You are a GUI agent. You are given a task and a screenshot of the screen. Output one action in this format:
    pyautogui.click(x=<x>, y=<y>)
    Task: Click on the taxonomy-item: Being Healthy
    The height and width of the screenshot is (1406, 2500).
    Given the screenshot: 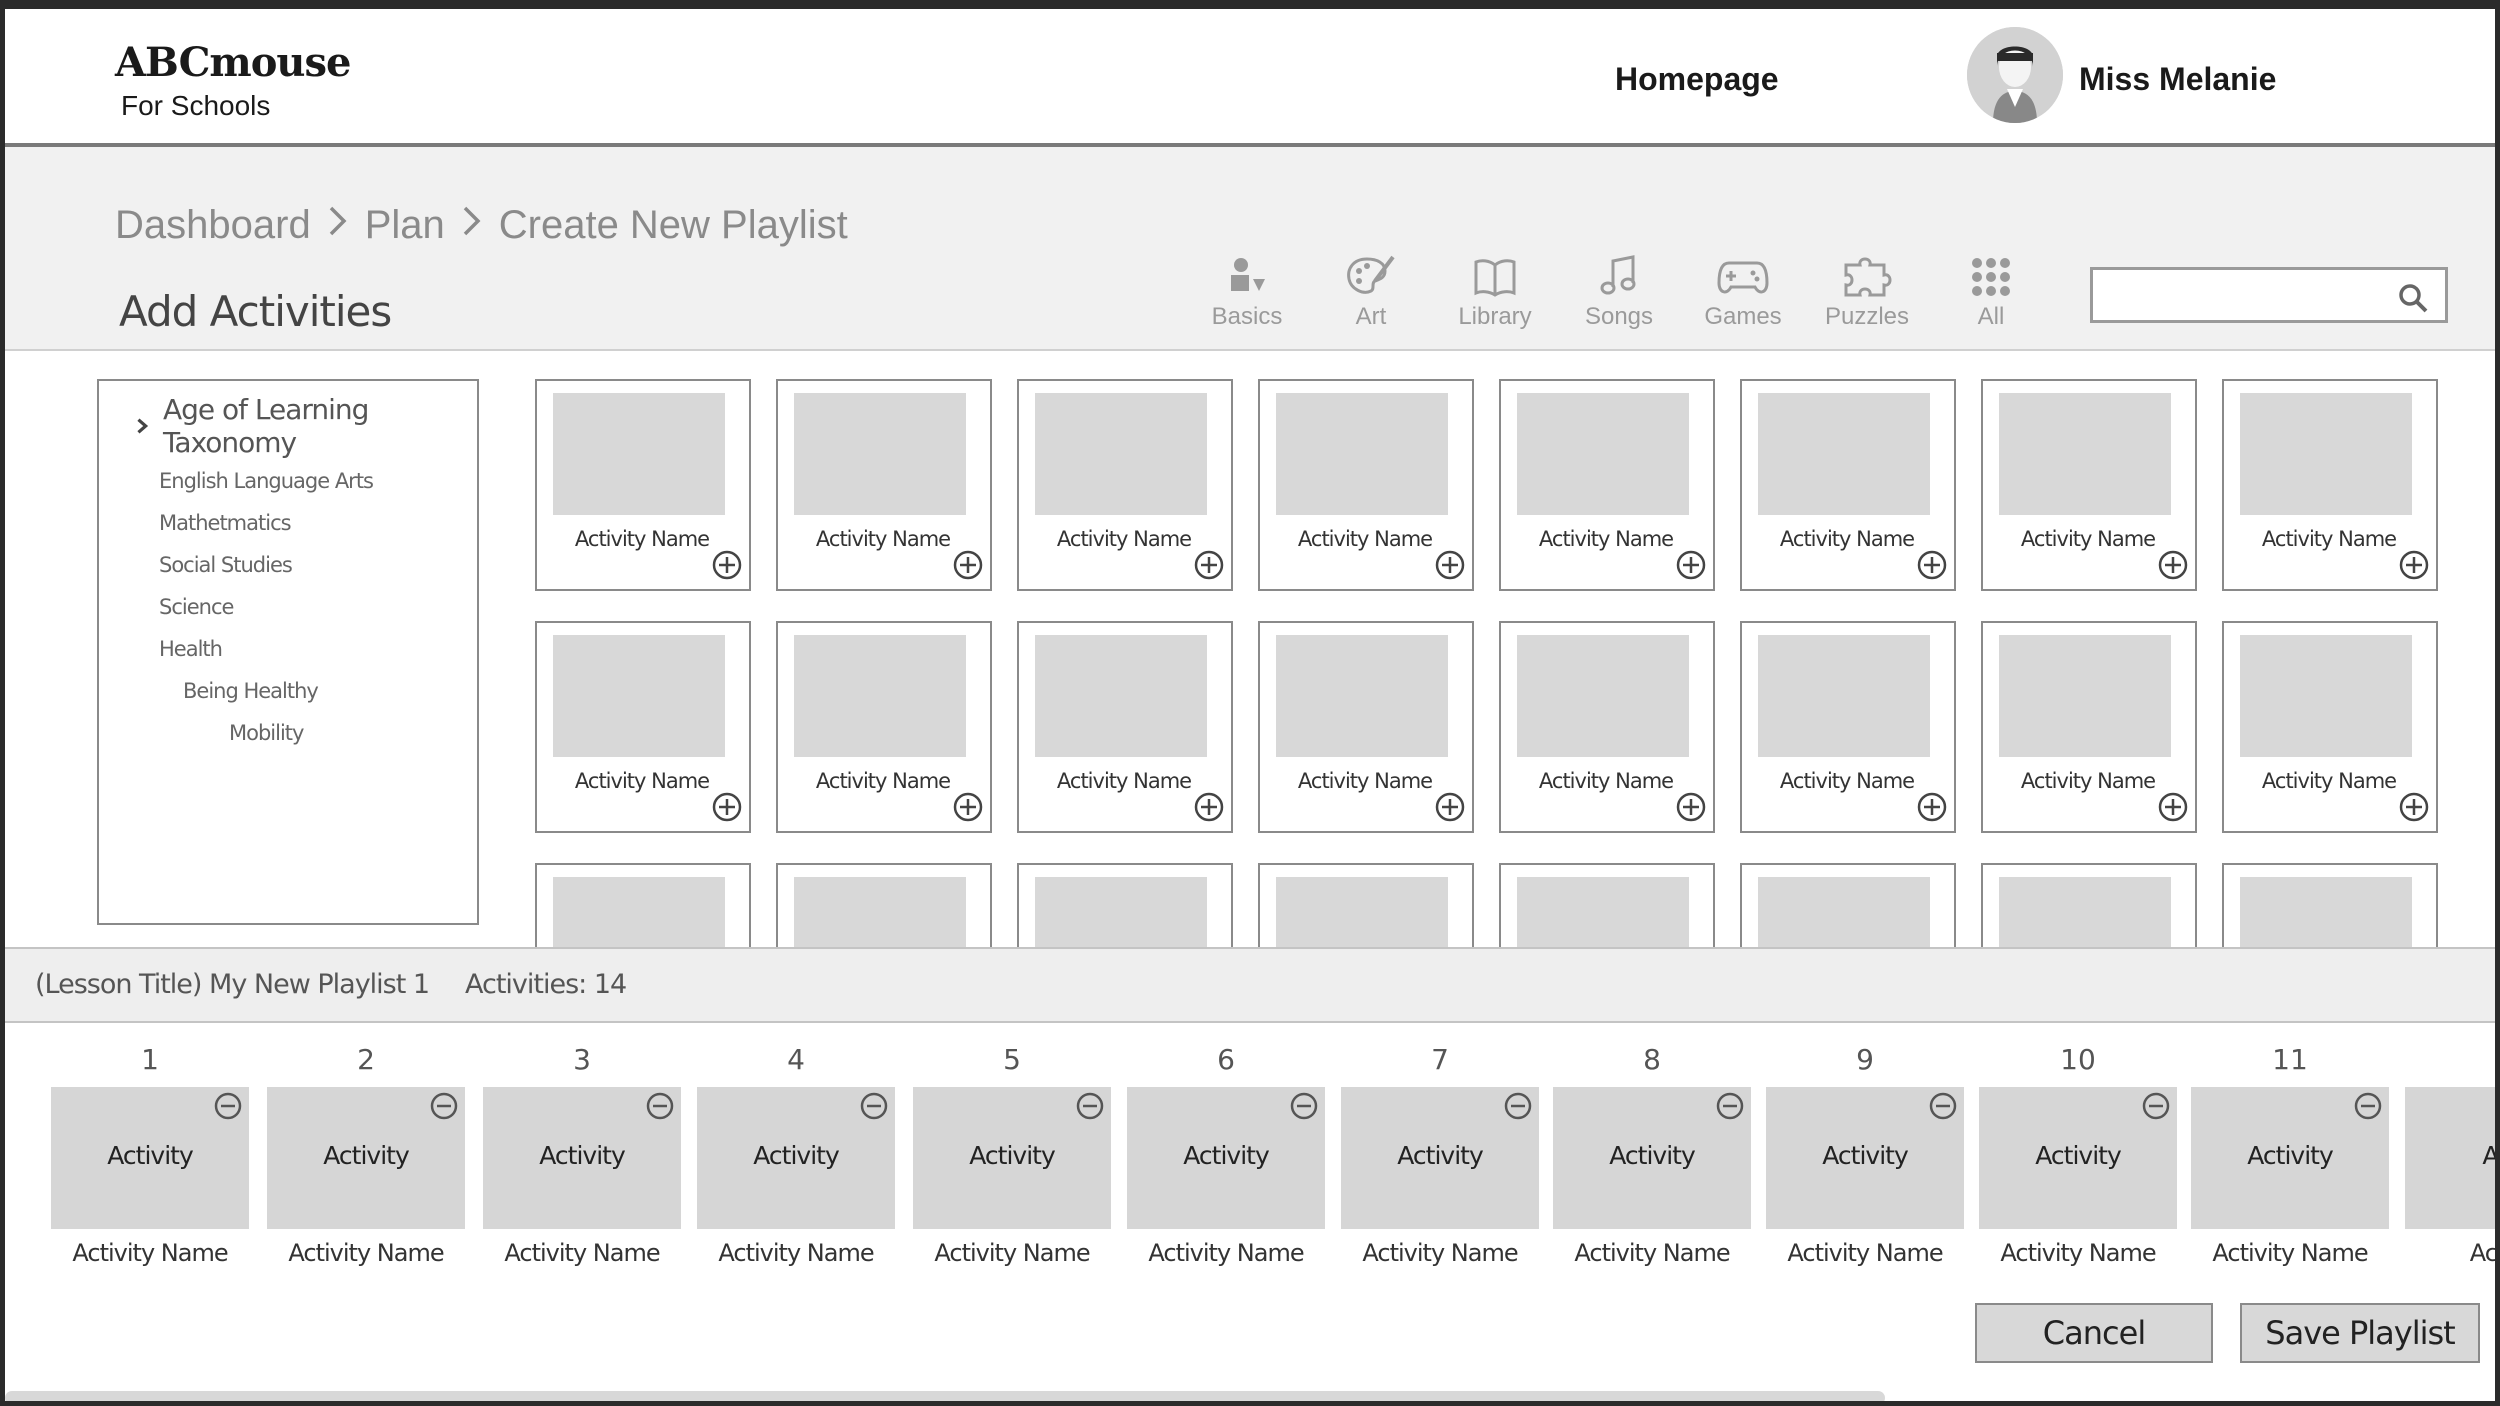 What is the action you would take?
    pyautogui.click(x=251, y=691)
    